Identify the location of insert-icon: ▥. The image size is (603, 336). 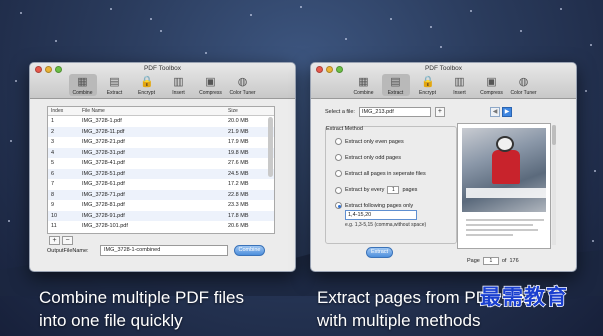
(178, 82).